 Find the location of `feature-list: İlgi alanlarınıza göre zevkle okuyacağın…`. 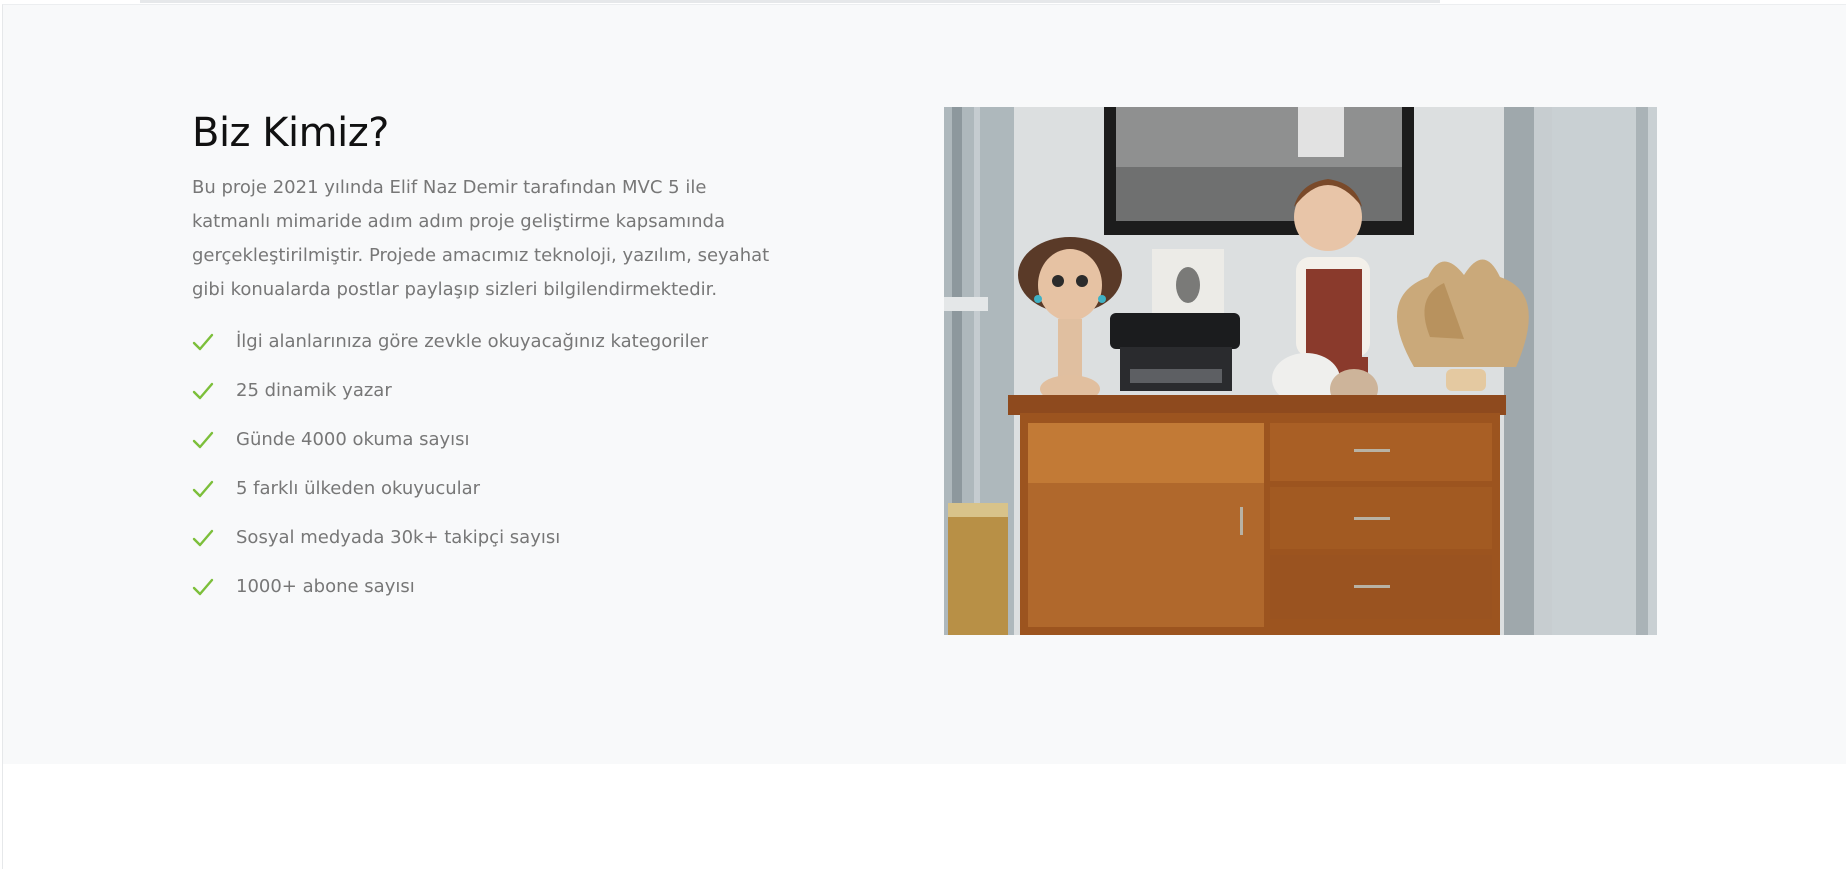

feature-list: İlgi alanlarınıza göre zevkle okuyacağın… is located at coordinates (492, 464).